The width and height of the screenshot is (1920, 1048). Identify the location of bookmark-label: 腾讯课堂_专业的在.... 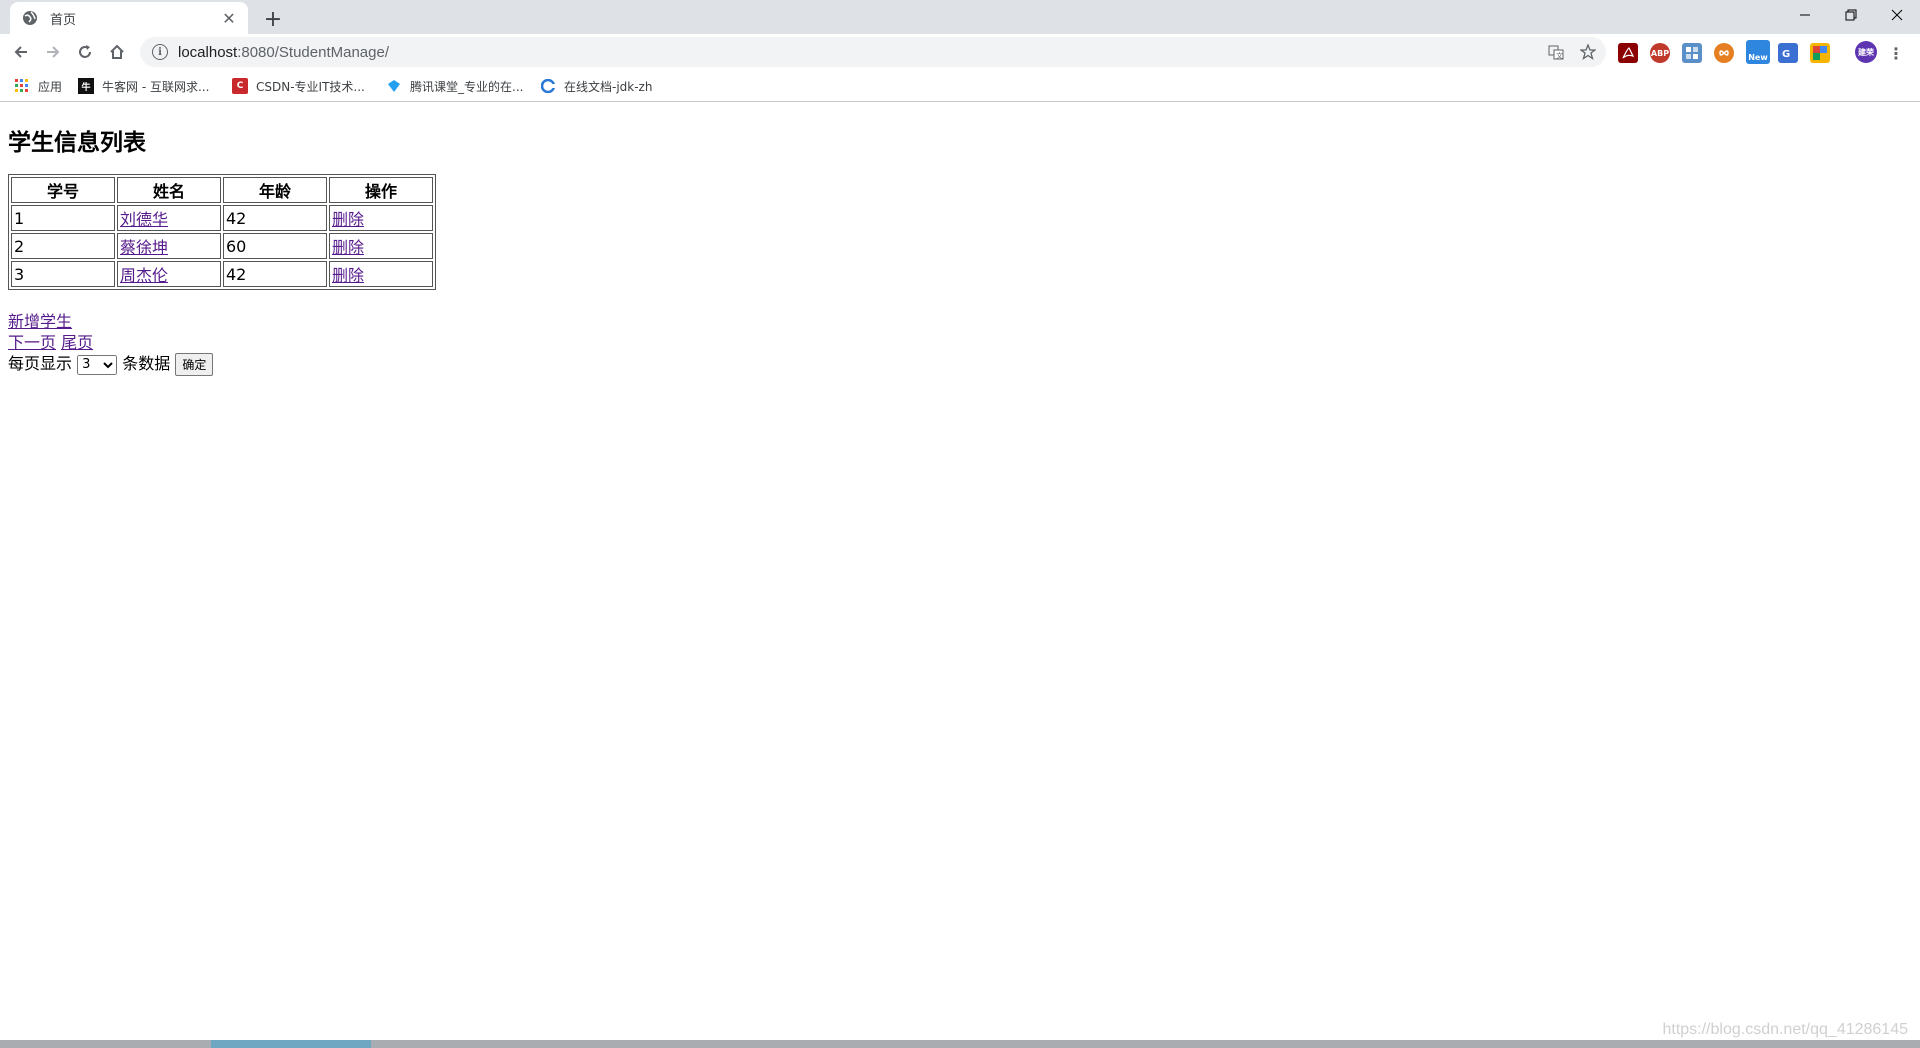
(467, 86).